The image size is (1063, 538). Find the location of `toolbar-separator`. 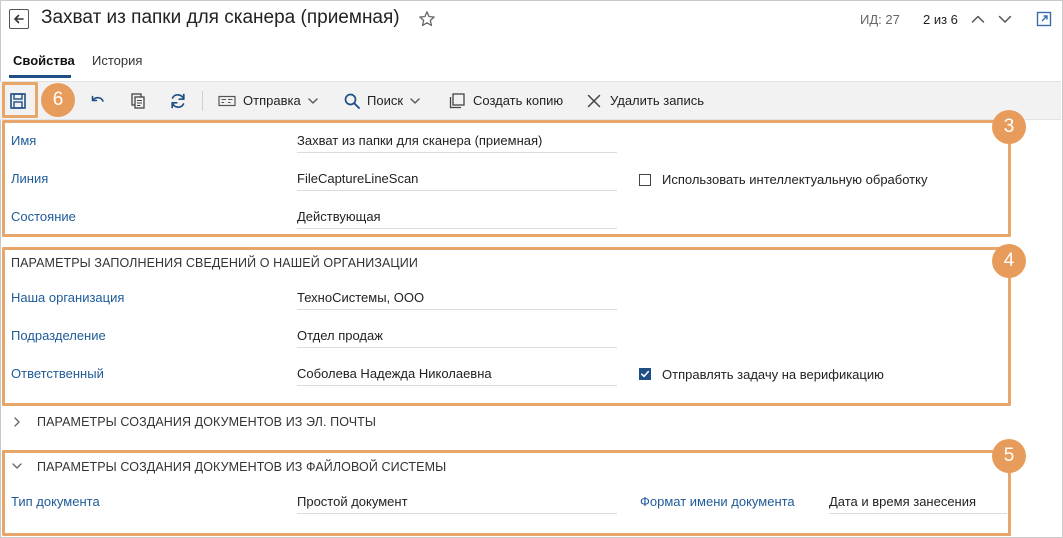

toolbar-separator is located at coordinates (202, 101).